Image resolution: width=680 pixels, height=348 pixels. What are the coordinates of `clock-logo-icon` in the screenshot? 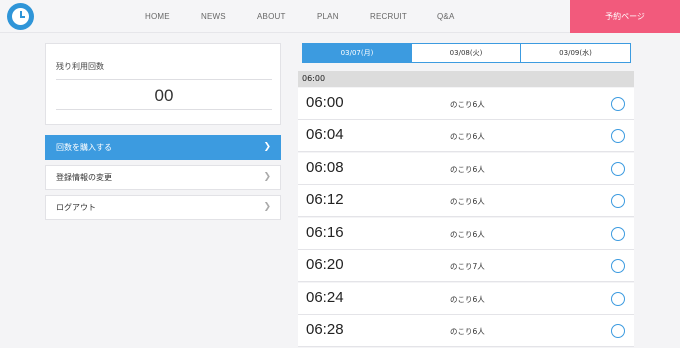 It's located at (20, 16).